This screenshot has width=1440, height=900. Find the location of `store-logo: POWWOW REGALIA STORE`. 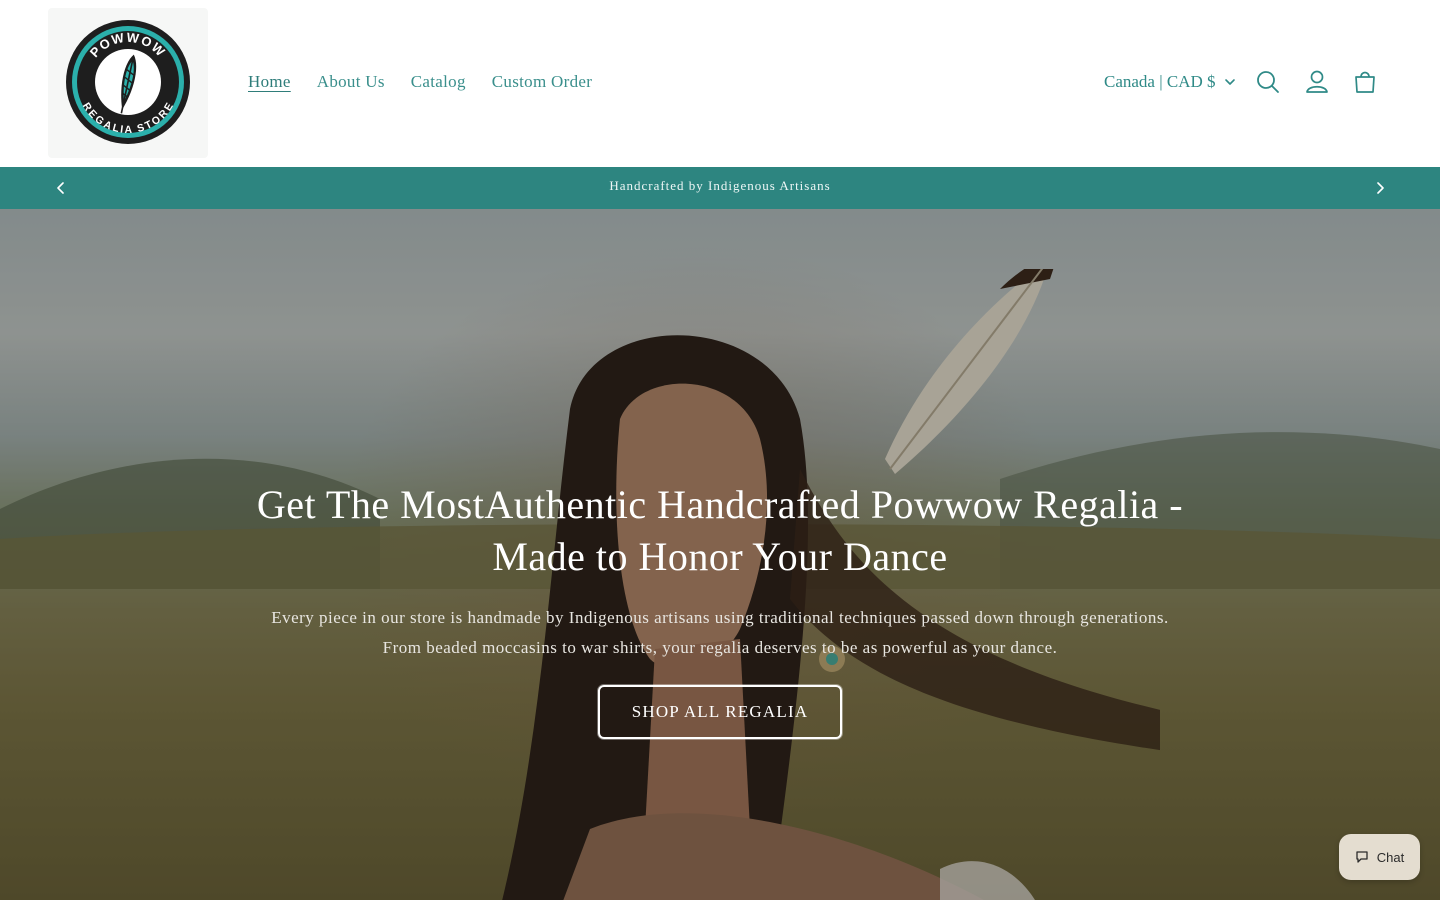

store-logo: POWWOW REGALIA STORE is located at coordinates (128, 83).